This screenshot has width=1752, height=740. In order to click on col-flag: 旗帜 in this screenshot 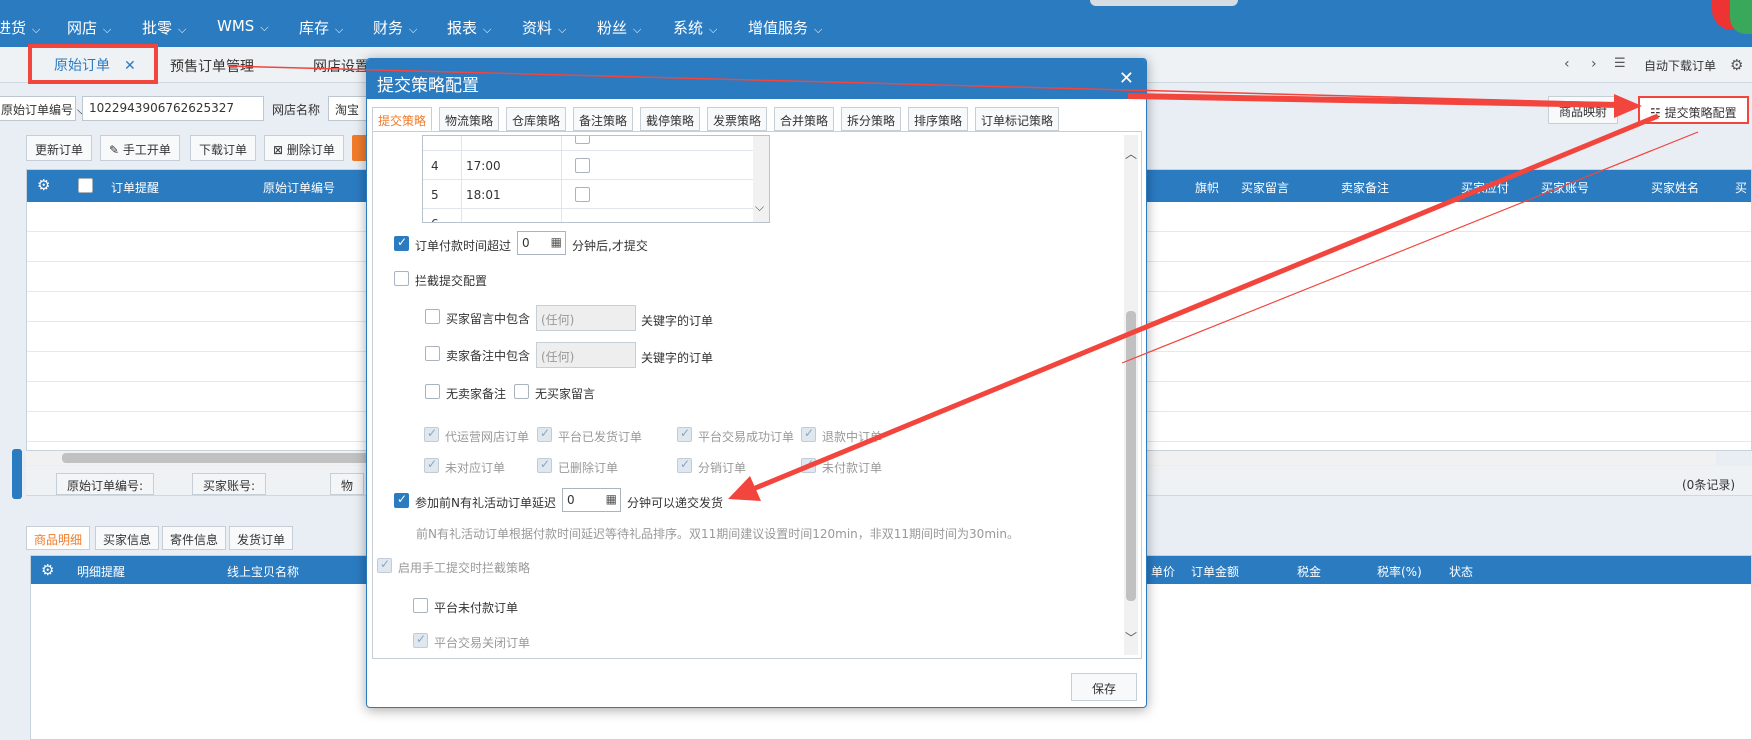, I will do `click(1207, 187)`.